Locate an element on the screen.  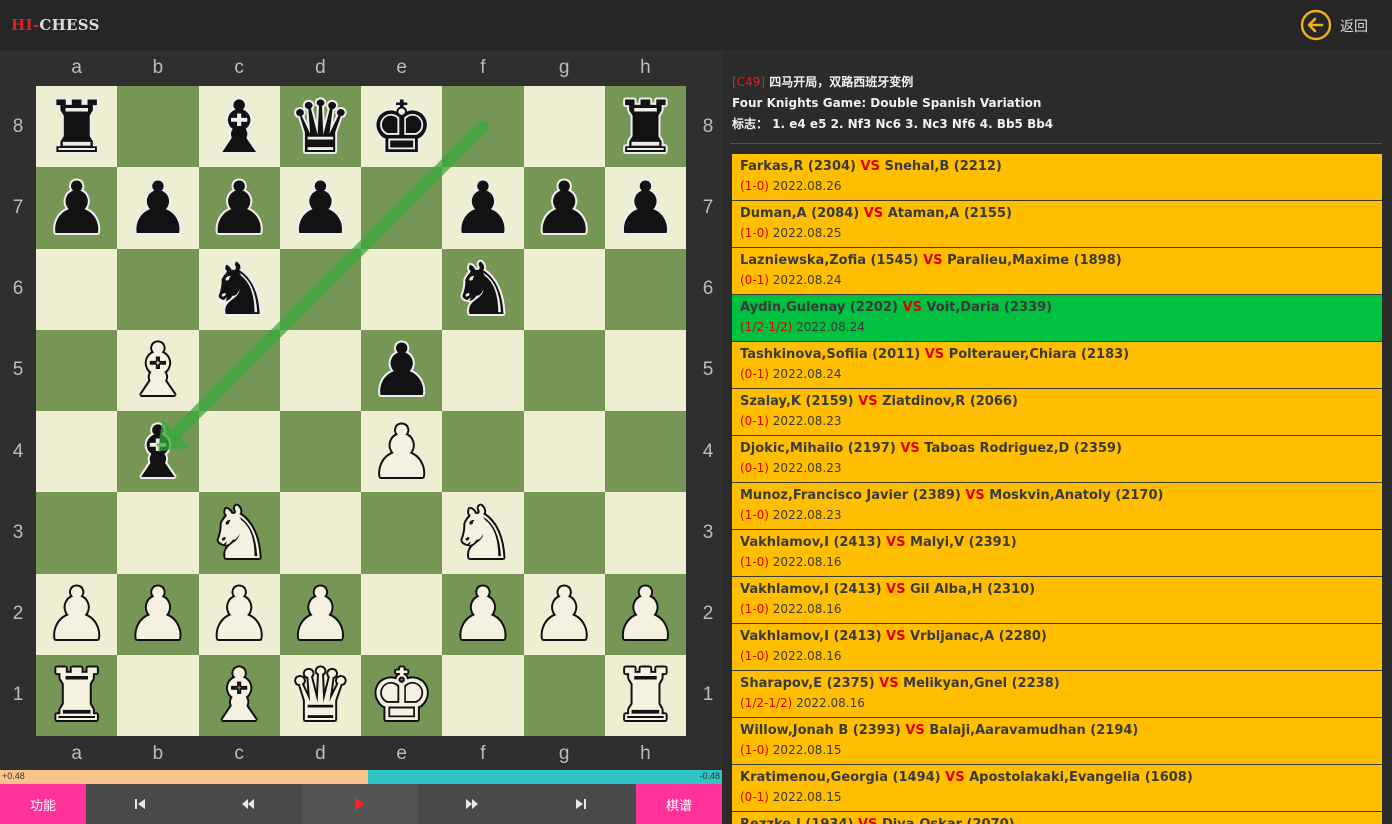
square-e2 is located at coordinates (402, 614).